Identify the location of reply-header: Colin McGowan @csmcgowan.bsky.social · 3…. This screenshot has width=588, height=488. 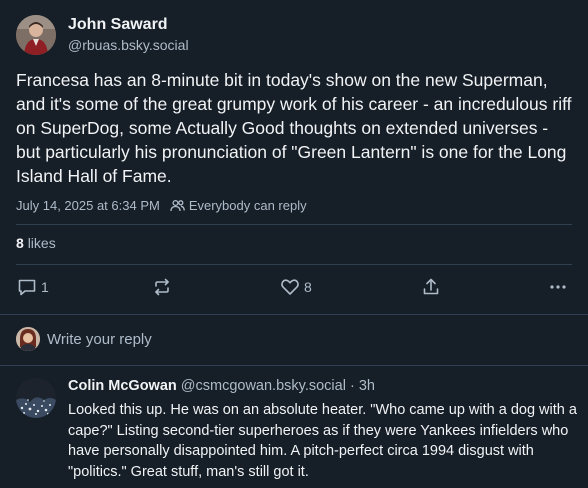
(221, 386).